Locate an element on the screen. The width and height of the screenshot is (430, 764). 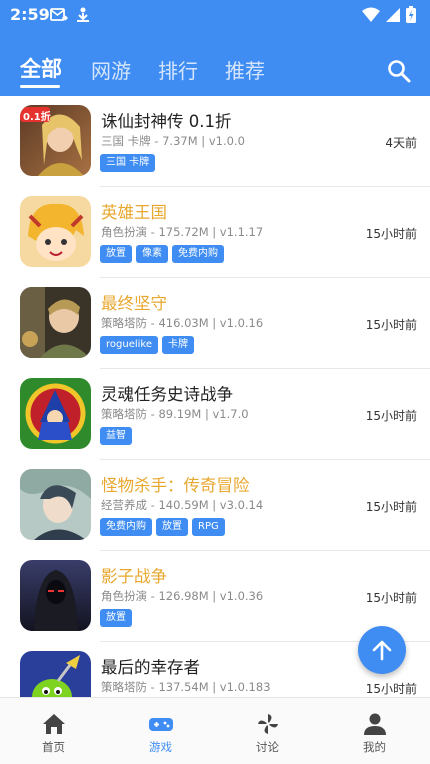
game-meta: 策略塔防 - 89.19M | v1.7.0 is located at coordinates (175, 414).